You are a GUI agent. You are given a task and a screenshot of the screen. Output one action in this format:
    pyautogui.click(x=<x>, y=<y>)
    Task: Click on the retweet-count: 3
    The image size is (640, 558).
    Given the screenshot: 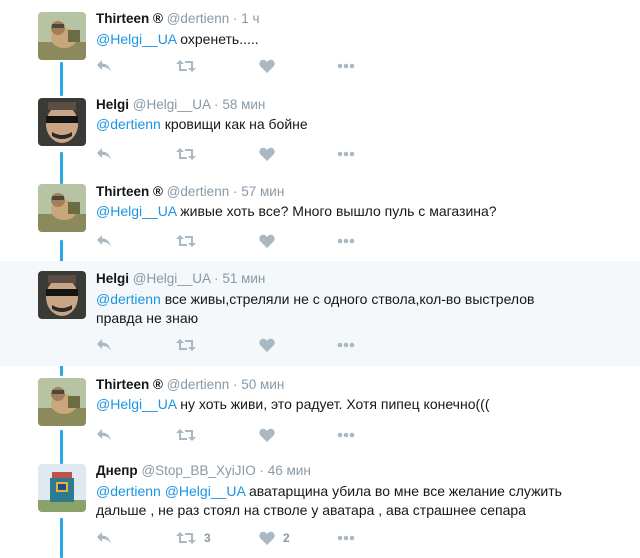 What is the action you would take?
    pyautogui.click(x=207, y=538)
    